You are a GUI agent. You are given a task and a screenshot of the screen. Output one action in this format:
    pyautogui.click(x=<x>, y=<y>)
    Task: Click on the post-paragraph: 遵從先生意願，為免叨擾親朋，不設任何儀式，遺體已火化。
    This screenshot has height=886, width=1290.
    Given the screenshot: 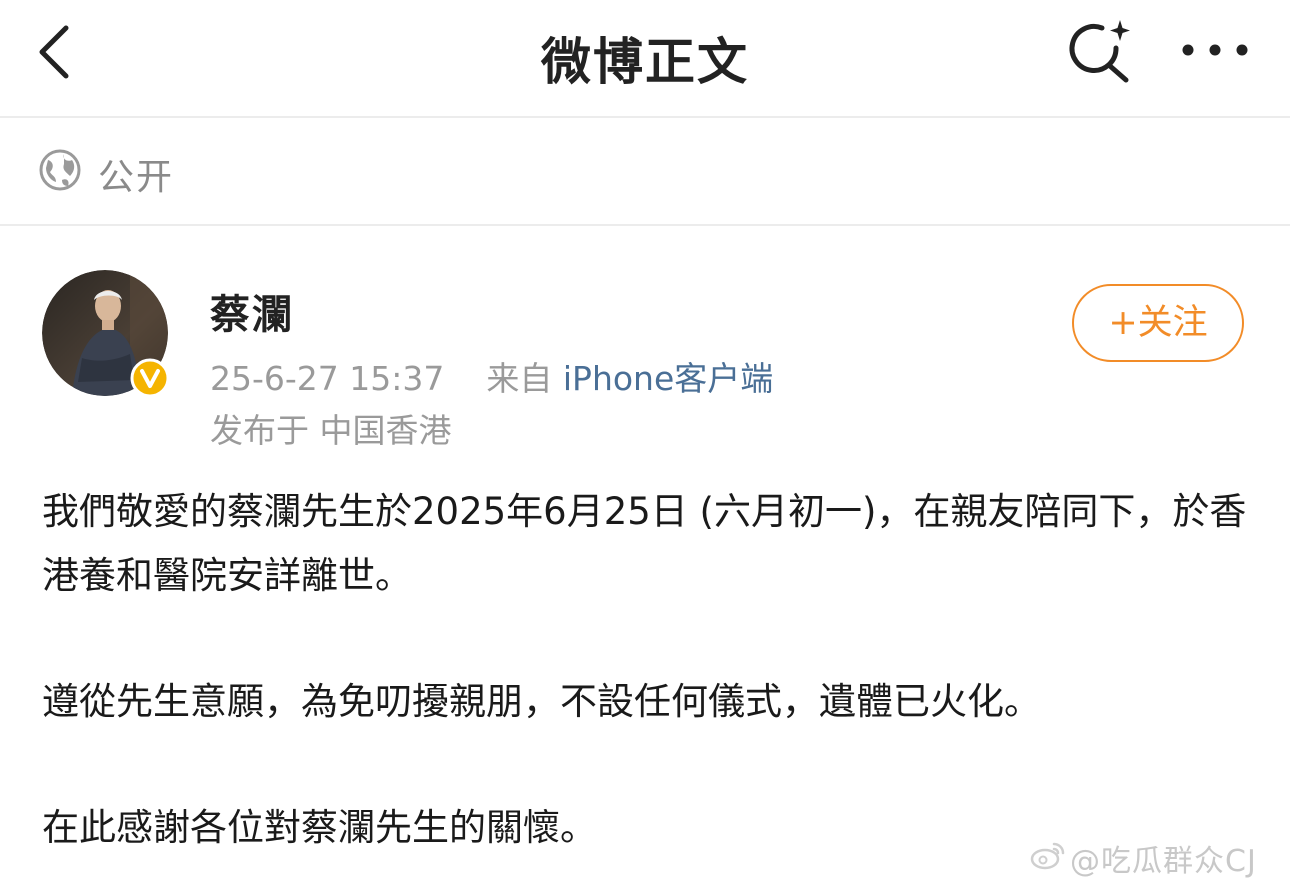 What is the action you would take?
    pyautogui.click(x=541, y=701)
    